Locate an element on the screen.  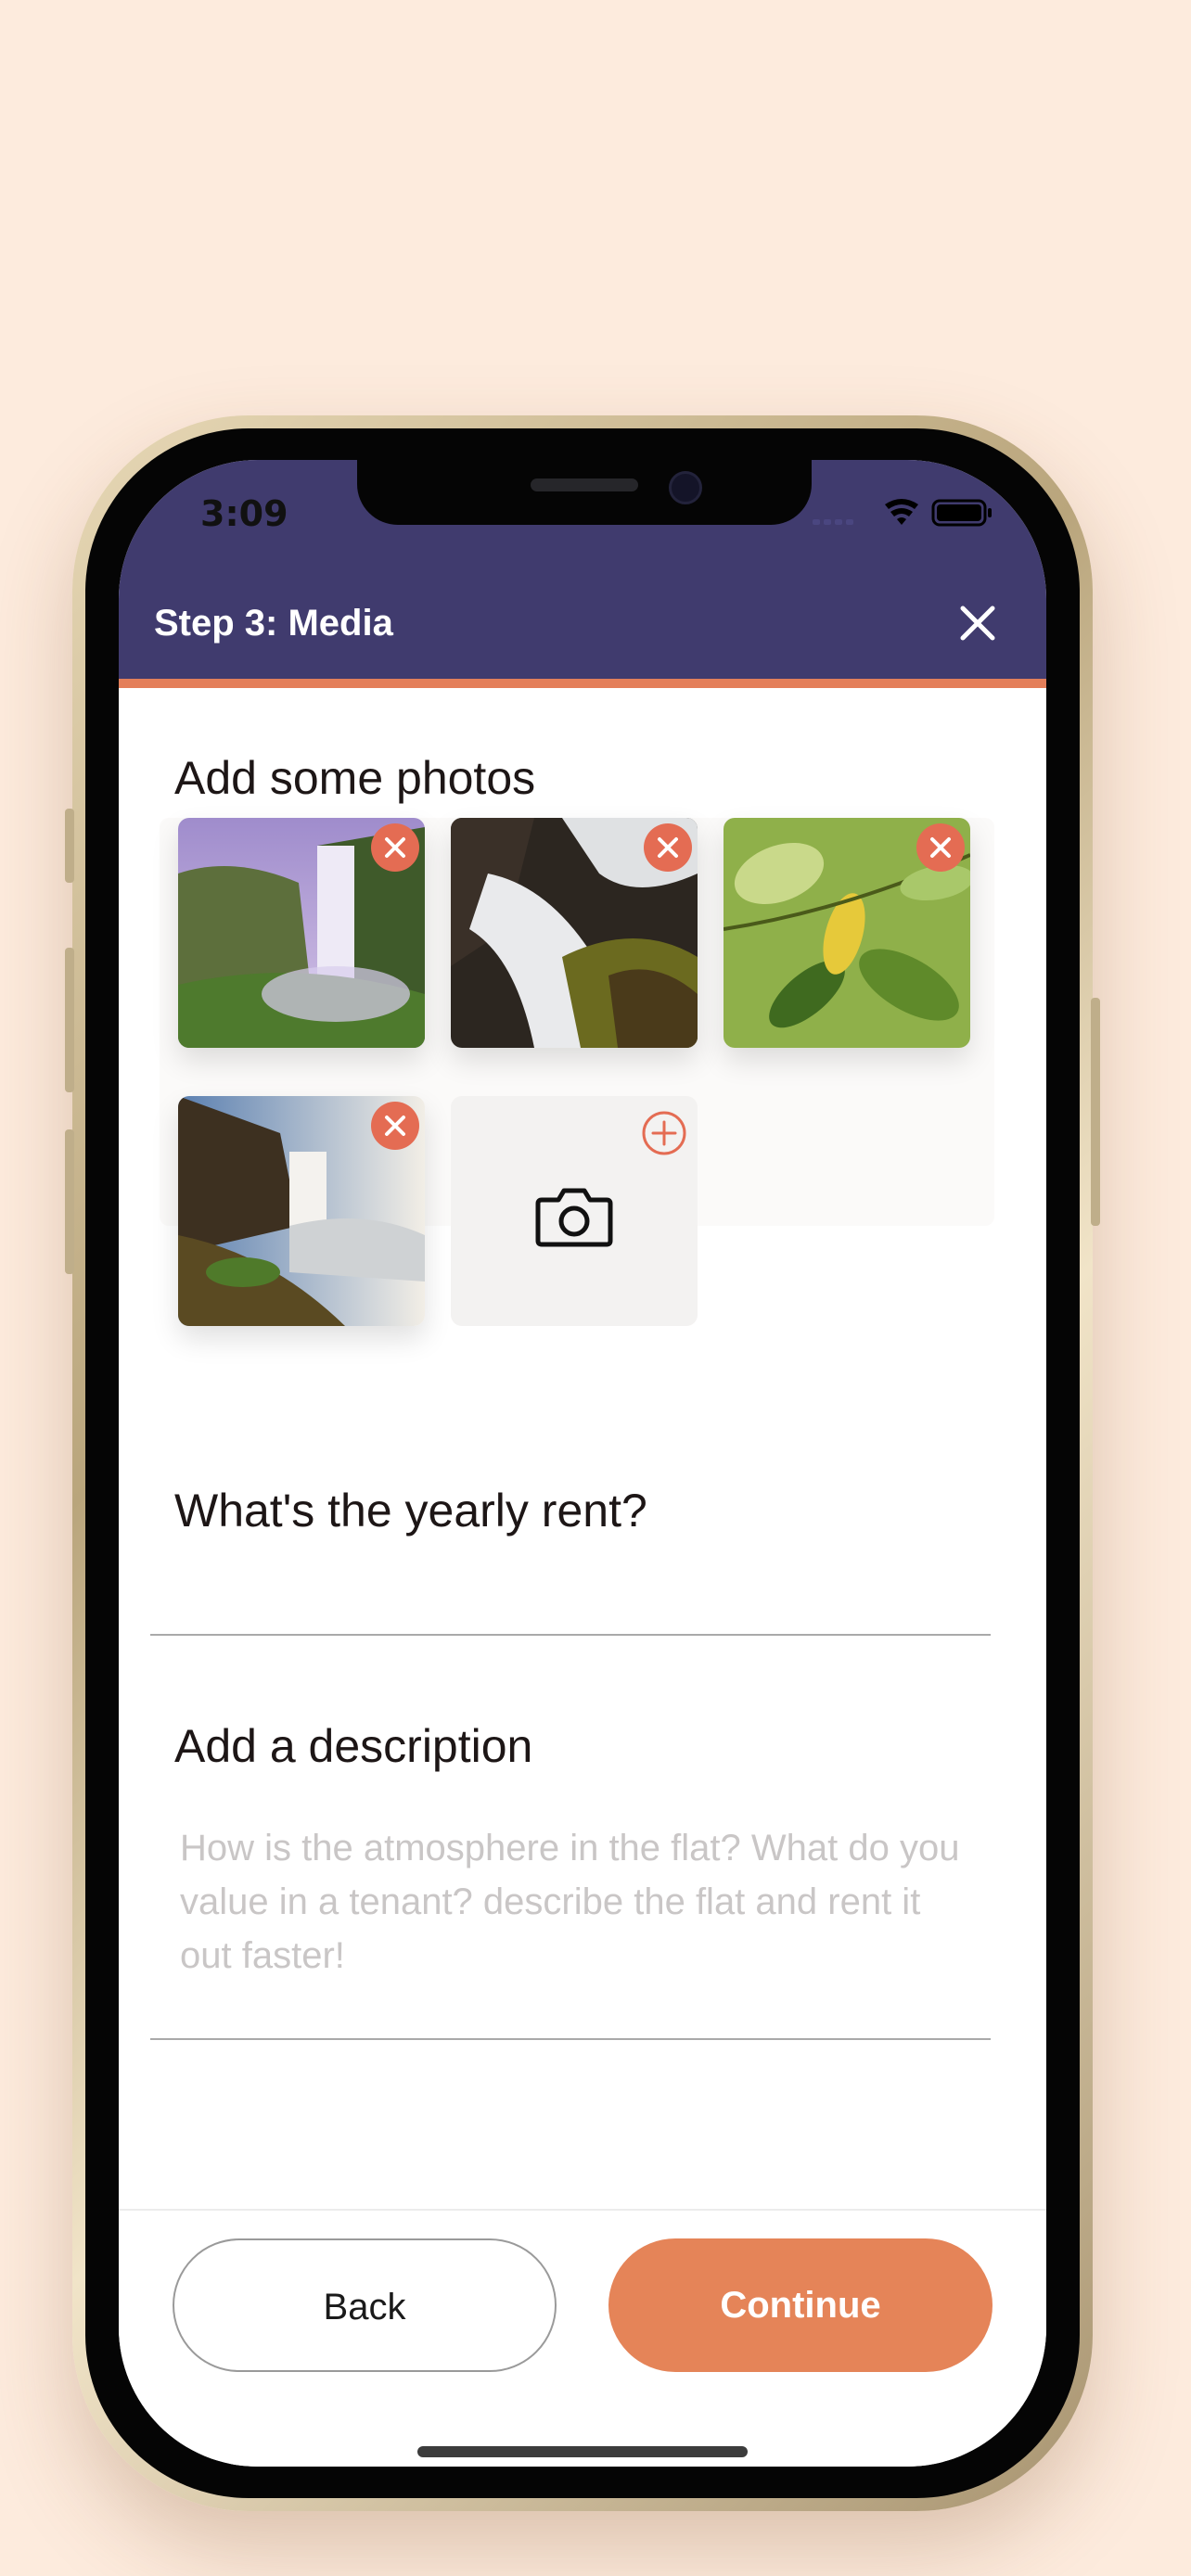
add-photo-button is located at coordinates (574, 1211).